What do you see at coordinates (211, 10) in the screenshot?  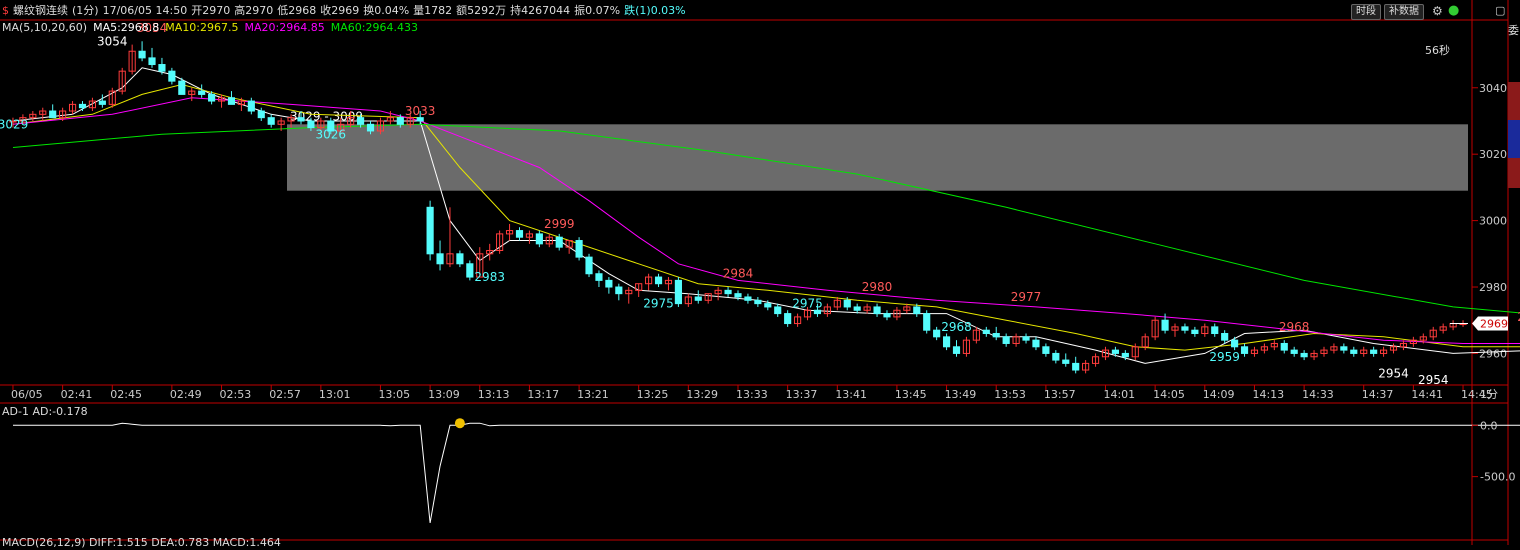 I see `open-value: 开2970` at bounding box center [211, 10].